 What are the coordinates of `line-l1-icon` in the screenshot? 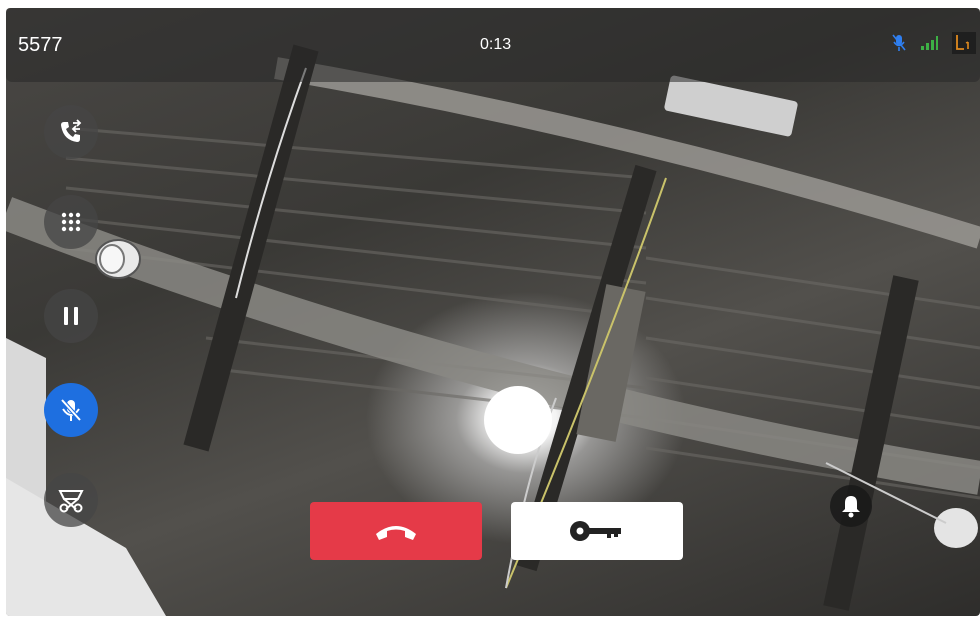 It's located at (964, 45).